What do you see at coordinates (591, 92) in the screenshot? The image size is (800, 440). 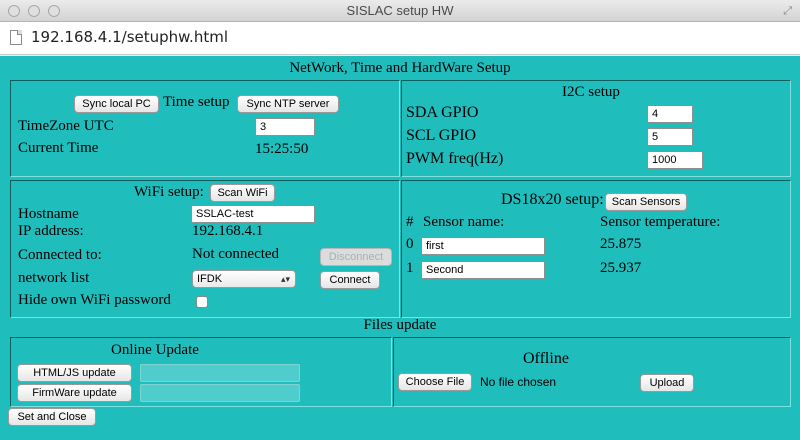 I see `i2c-title: I2C setup` at bounding box center [591, 92].